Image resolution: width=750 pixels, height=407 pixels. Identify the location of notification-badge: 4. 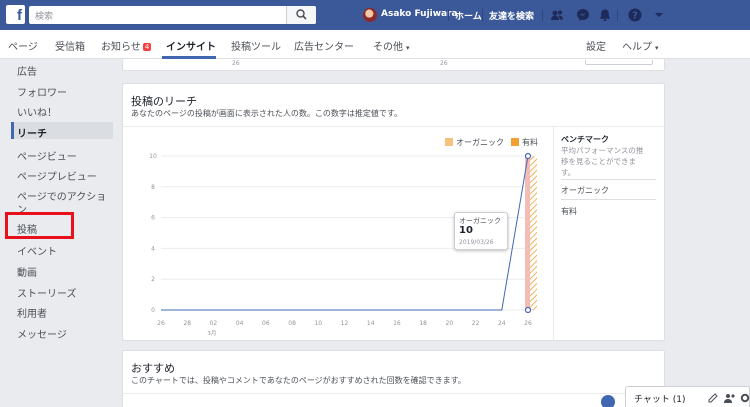
(147, 47).